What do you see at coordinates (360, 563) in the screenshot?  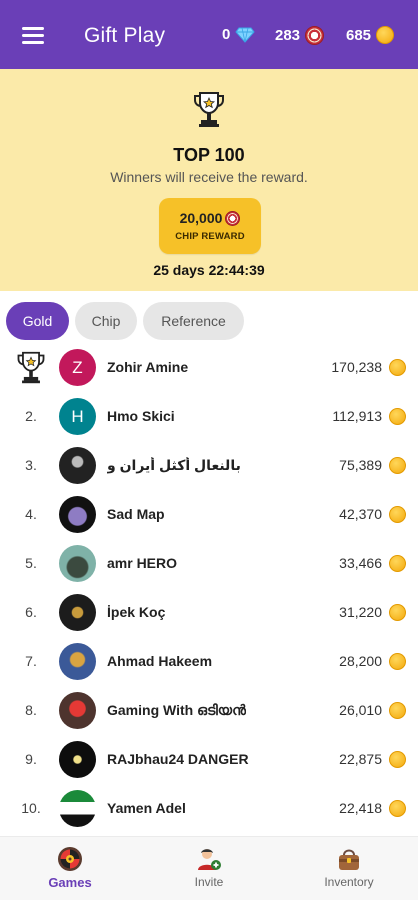 I see `player-score: 33,466` at bounding box center [360, 563].